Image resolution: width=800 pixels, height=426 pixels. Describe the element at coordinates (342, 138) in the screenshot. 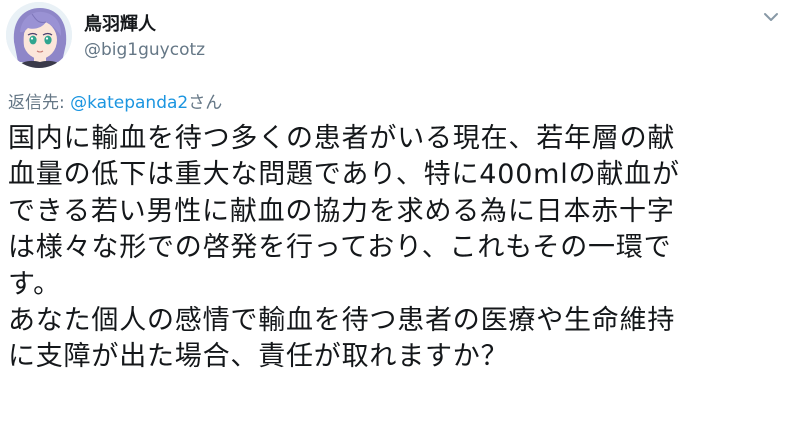

I see `tweet-text-line: 国内に輸血を待つ多くの患者がいる現在、若年層の献` at that location.